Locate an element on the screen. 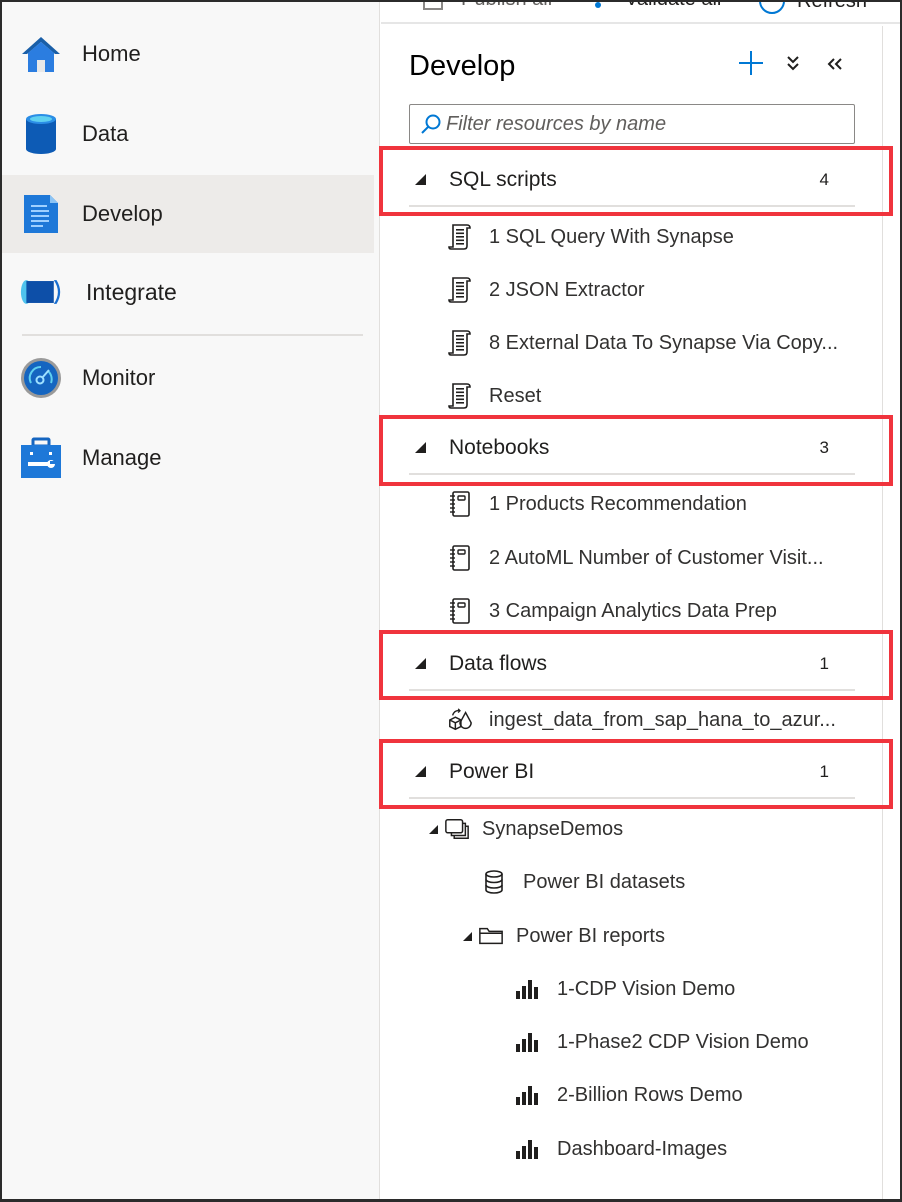  folder-icon is located at coordinates (491, 936).